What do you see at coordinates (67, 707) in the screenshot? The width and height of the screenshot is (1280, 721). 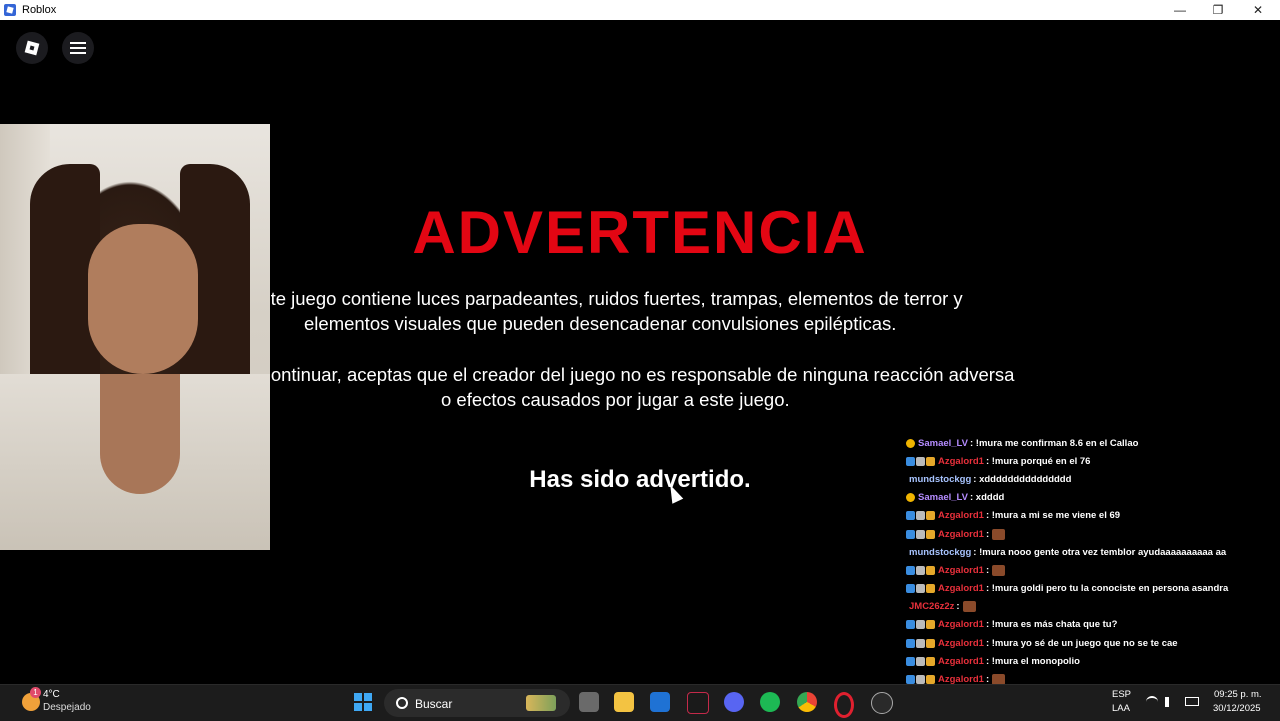 I see `weather-desc: Despejado` at bounding box center [67, 707].